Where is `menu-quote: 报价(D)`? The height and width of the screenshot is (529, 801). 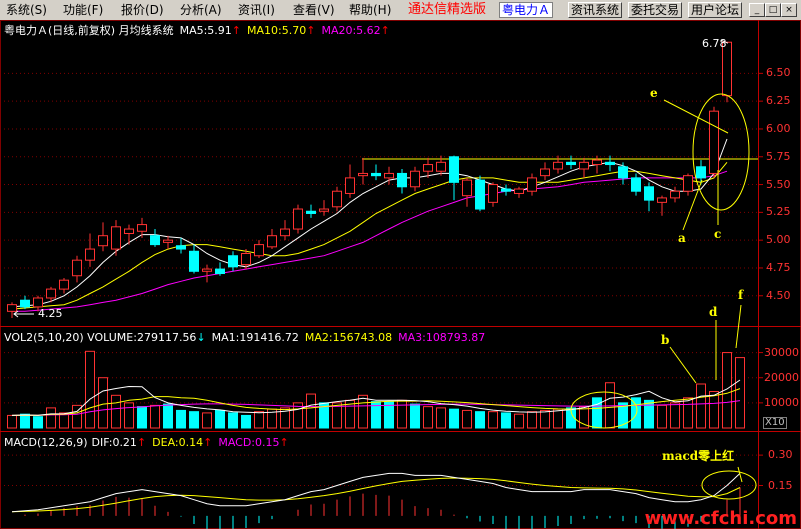 menu-quote: 报价(D) is located at coordinates (142, 10).